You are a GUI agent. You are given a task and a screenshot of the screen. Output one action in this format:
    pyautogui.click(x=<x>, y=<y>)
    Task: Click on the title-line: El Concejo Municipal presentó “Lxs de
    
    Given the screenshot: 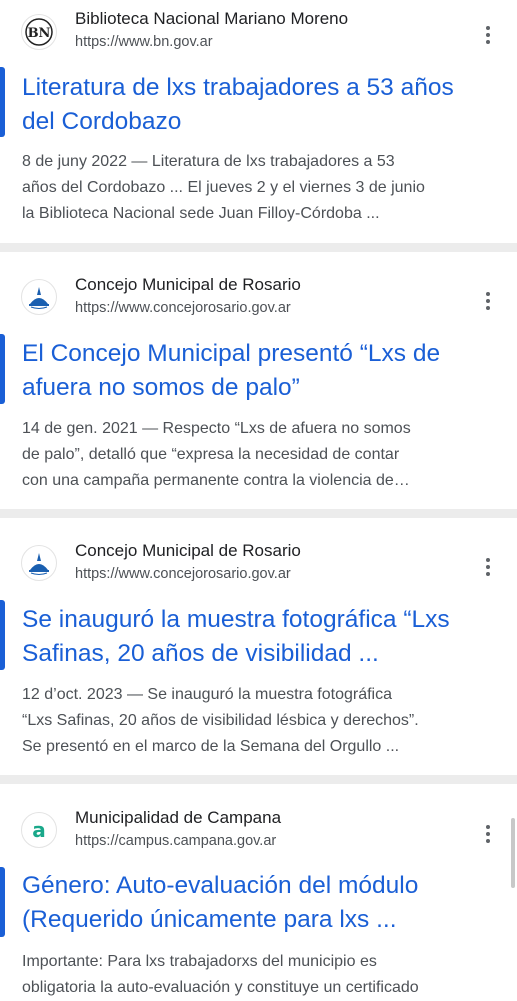 What is the action you would take?
    pyautogui.click(x=231, y=353)
    